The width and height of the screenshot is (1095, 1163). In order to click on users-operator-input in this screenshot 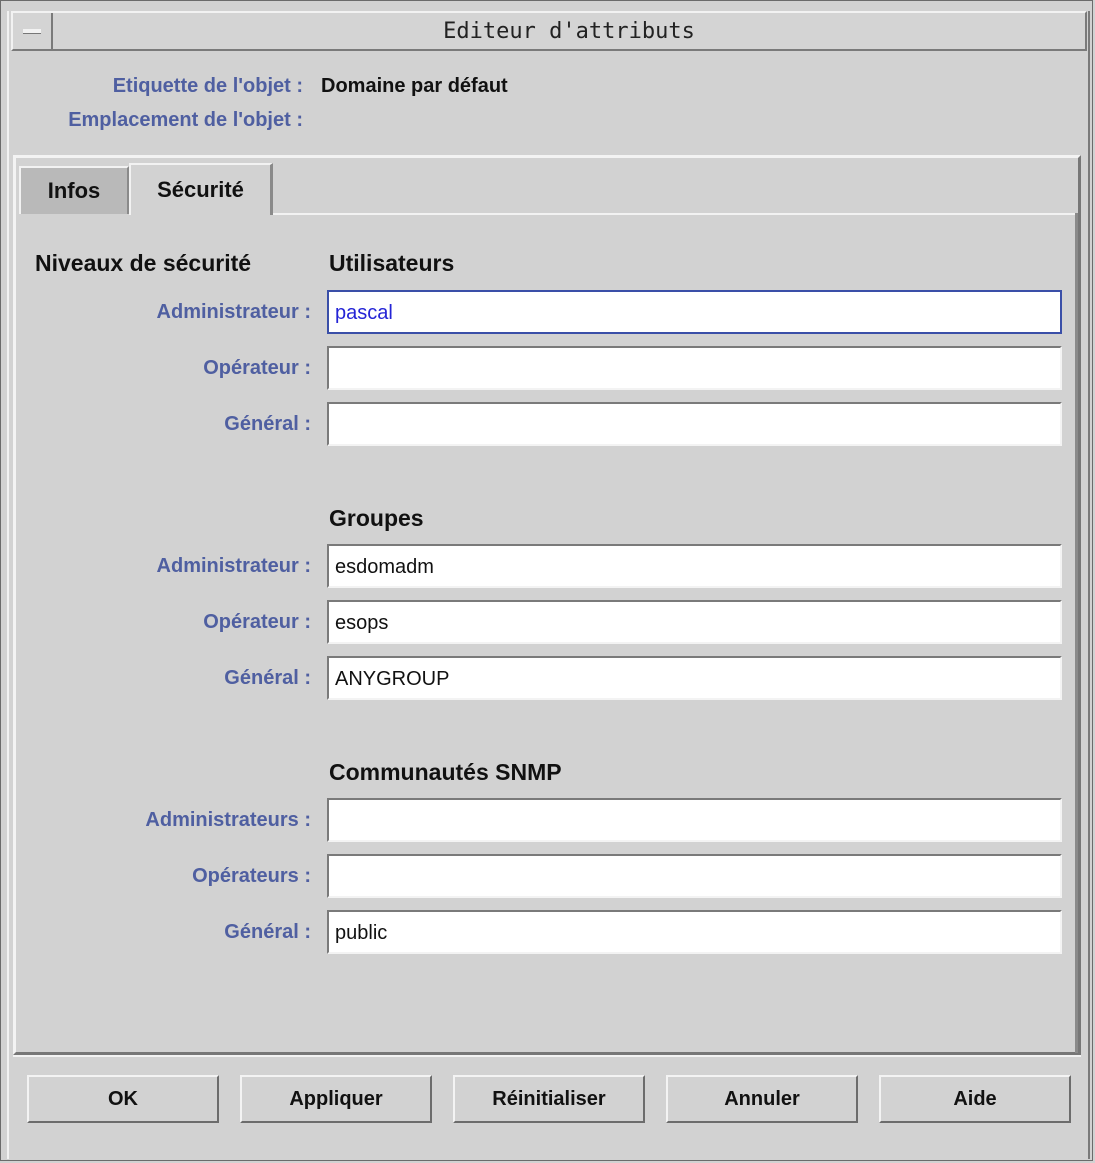, I will do `click(694, 368)`.